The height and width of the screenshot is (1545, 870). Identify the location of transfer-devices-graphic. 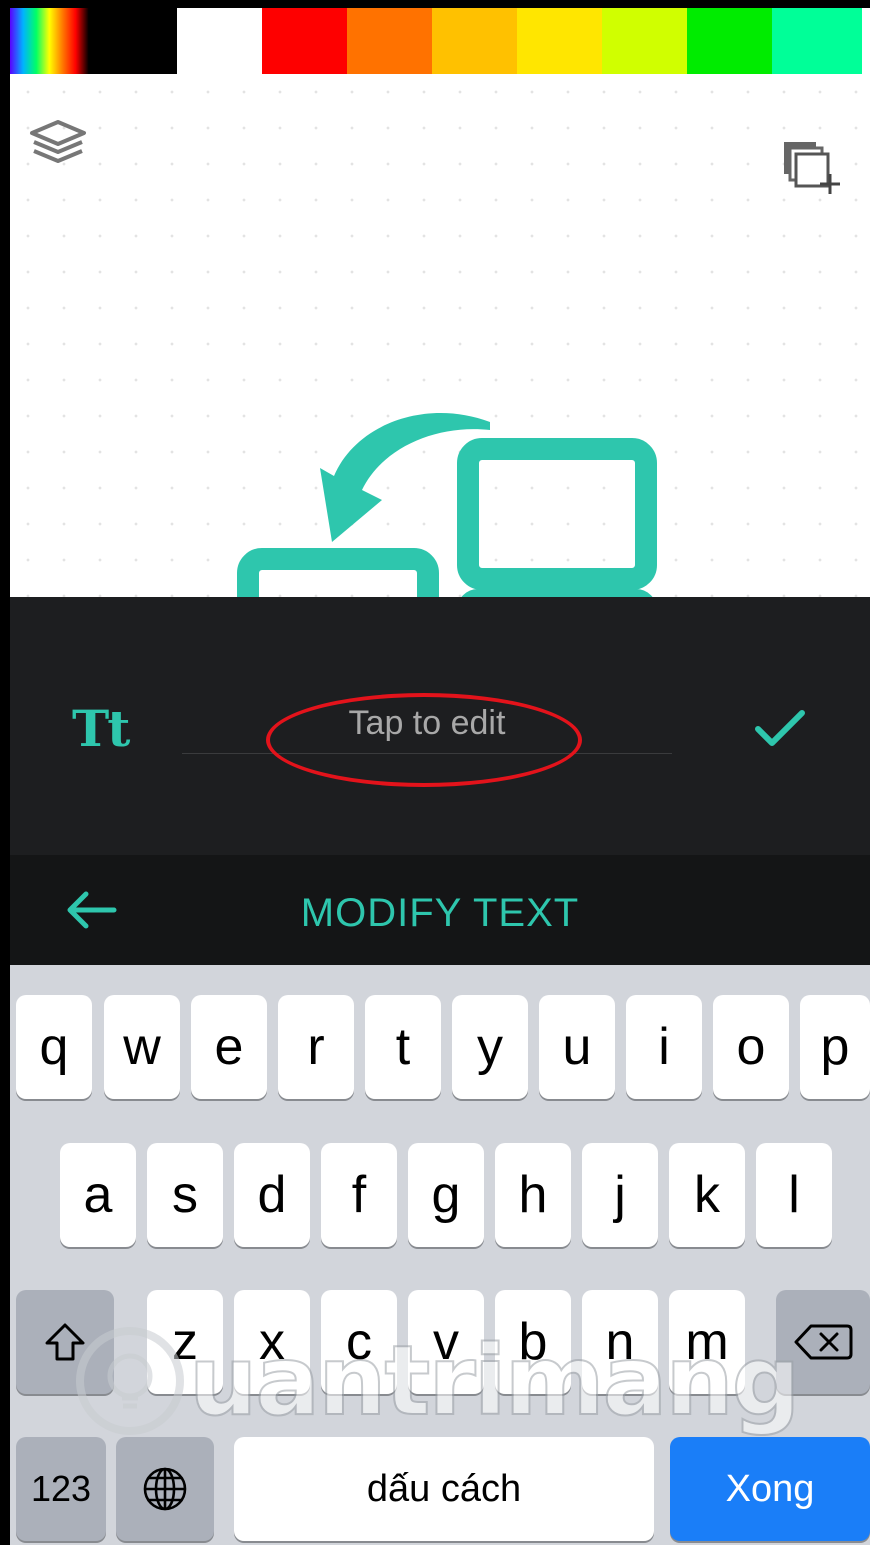
(456, 500).